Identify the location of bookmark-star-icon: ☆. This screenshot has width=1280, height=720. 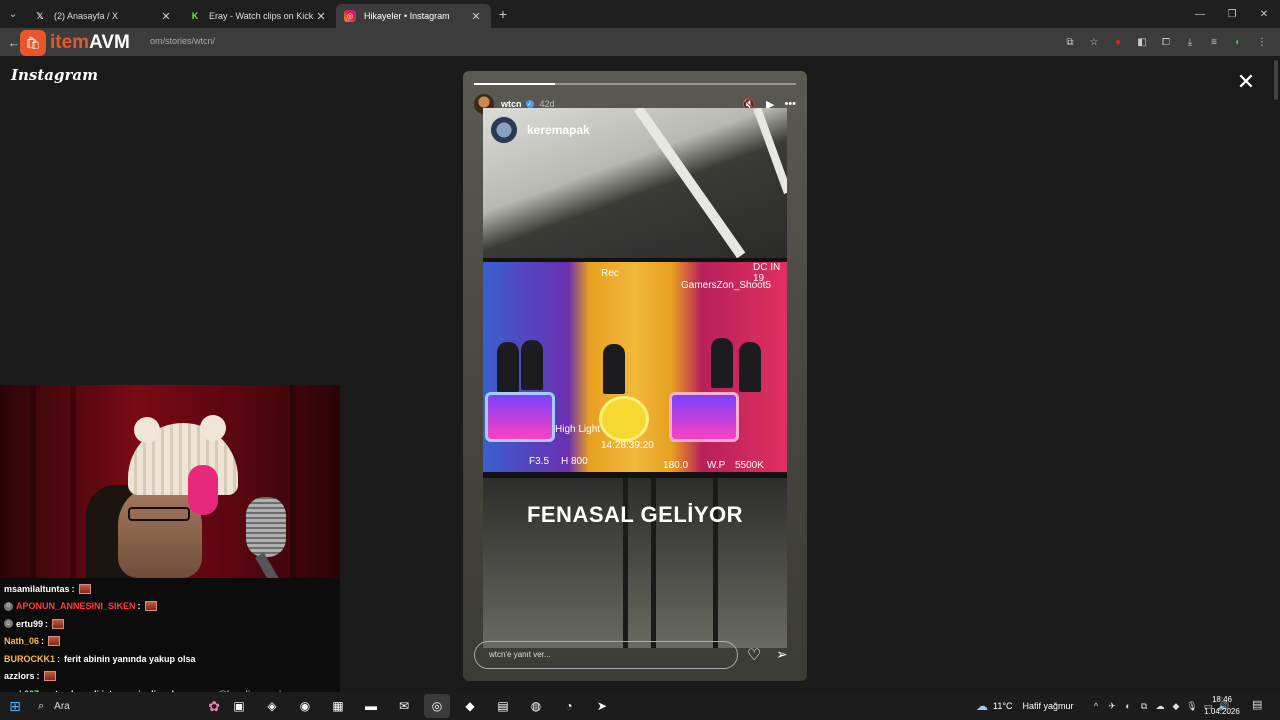
(1094, 42).